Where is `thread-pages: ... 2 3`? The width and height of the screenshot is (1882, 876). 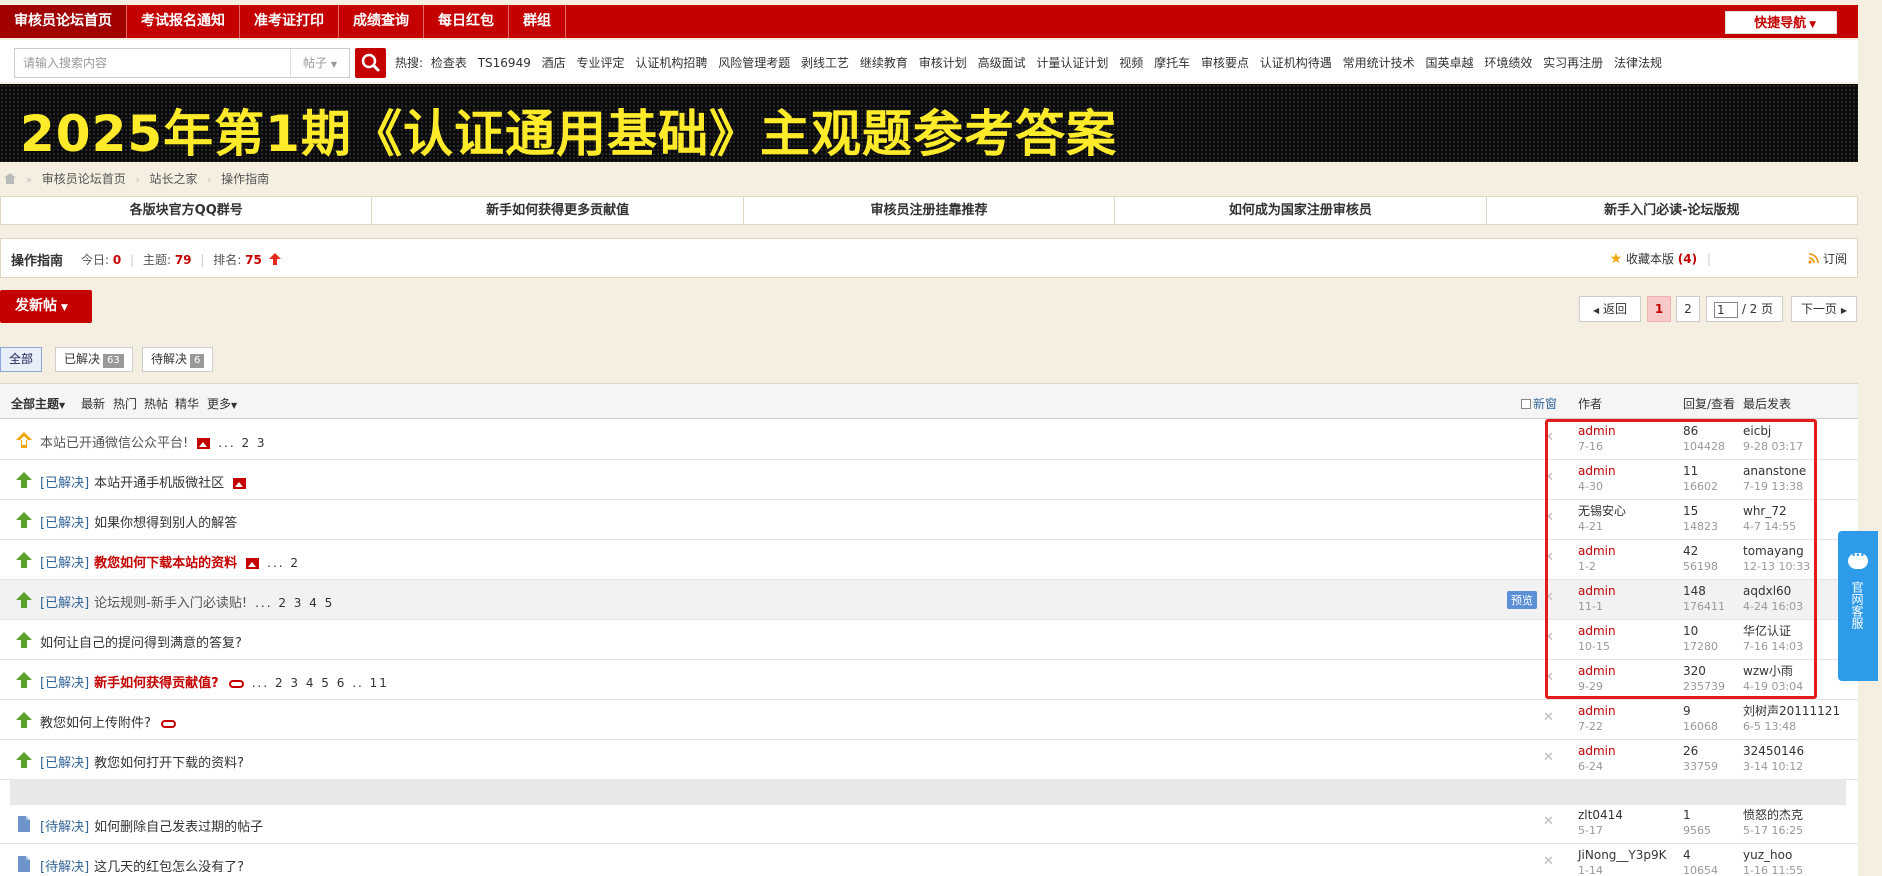 thread-pages: ... 2 3 is located at coordinates (242, 443).